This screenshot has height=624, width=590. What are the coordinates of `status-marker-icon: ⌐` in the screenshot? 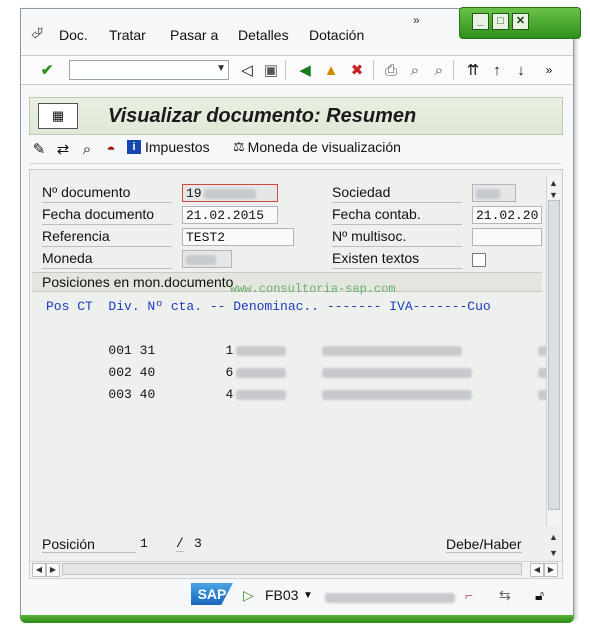 It's located at (469, 595).